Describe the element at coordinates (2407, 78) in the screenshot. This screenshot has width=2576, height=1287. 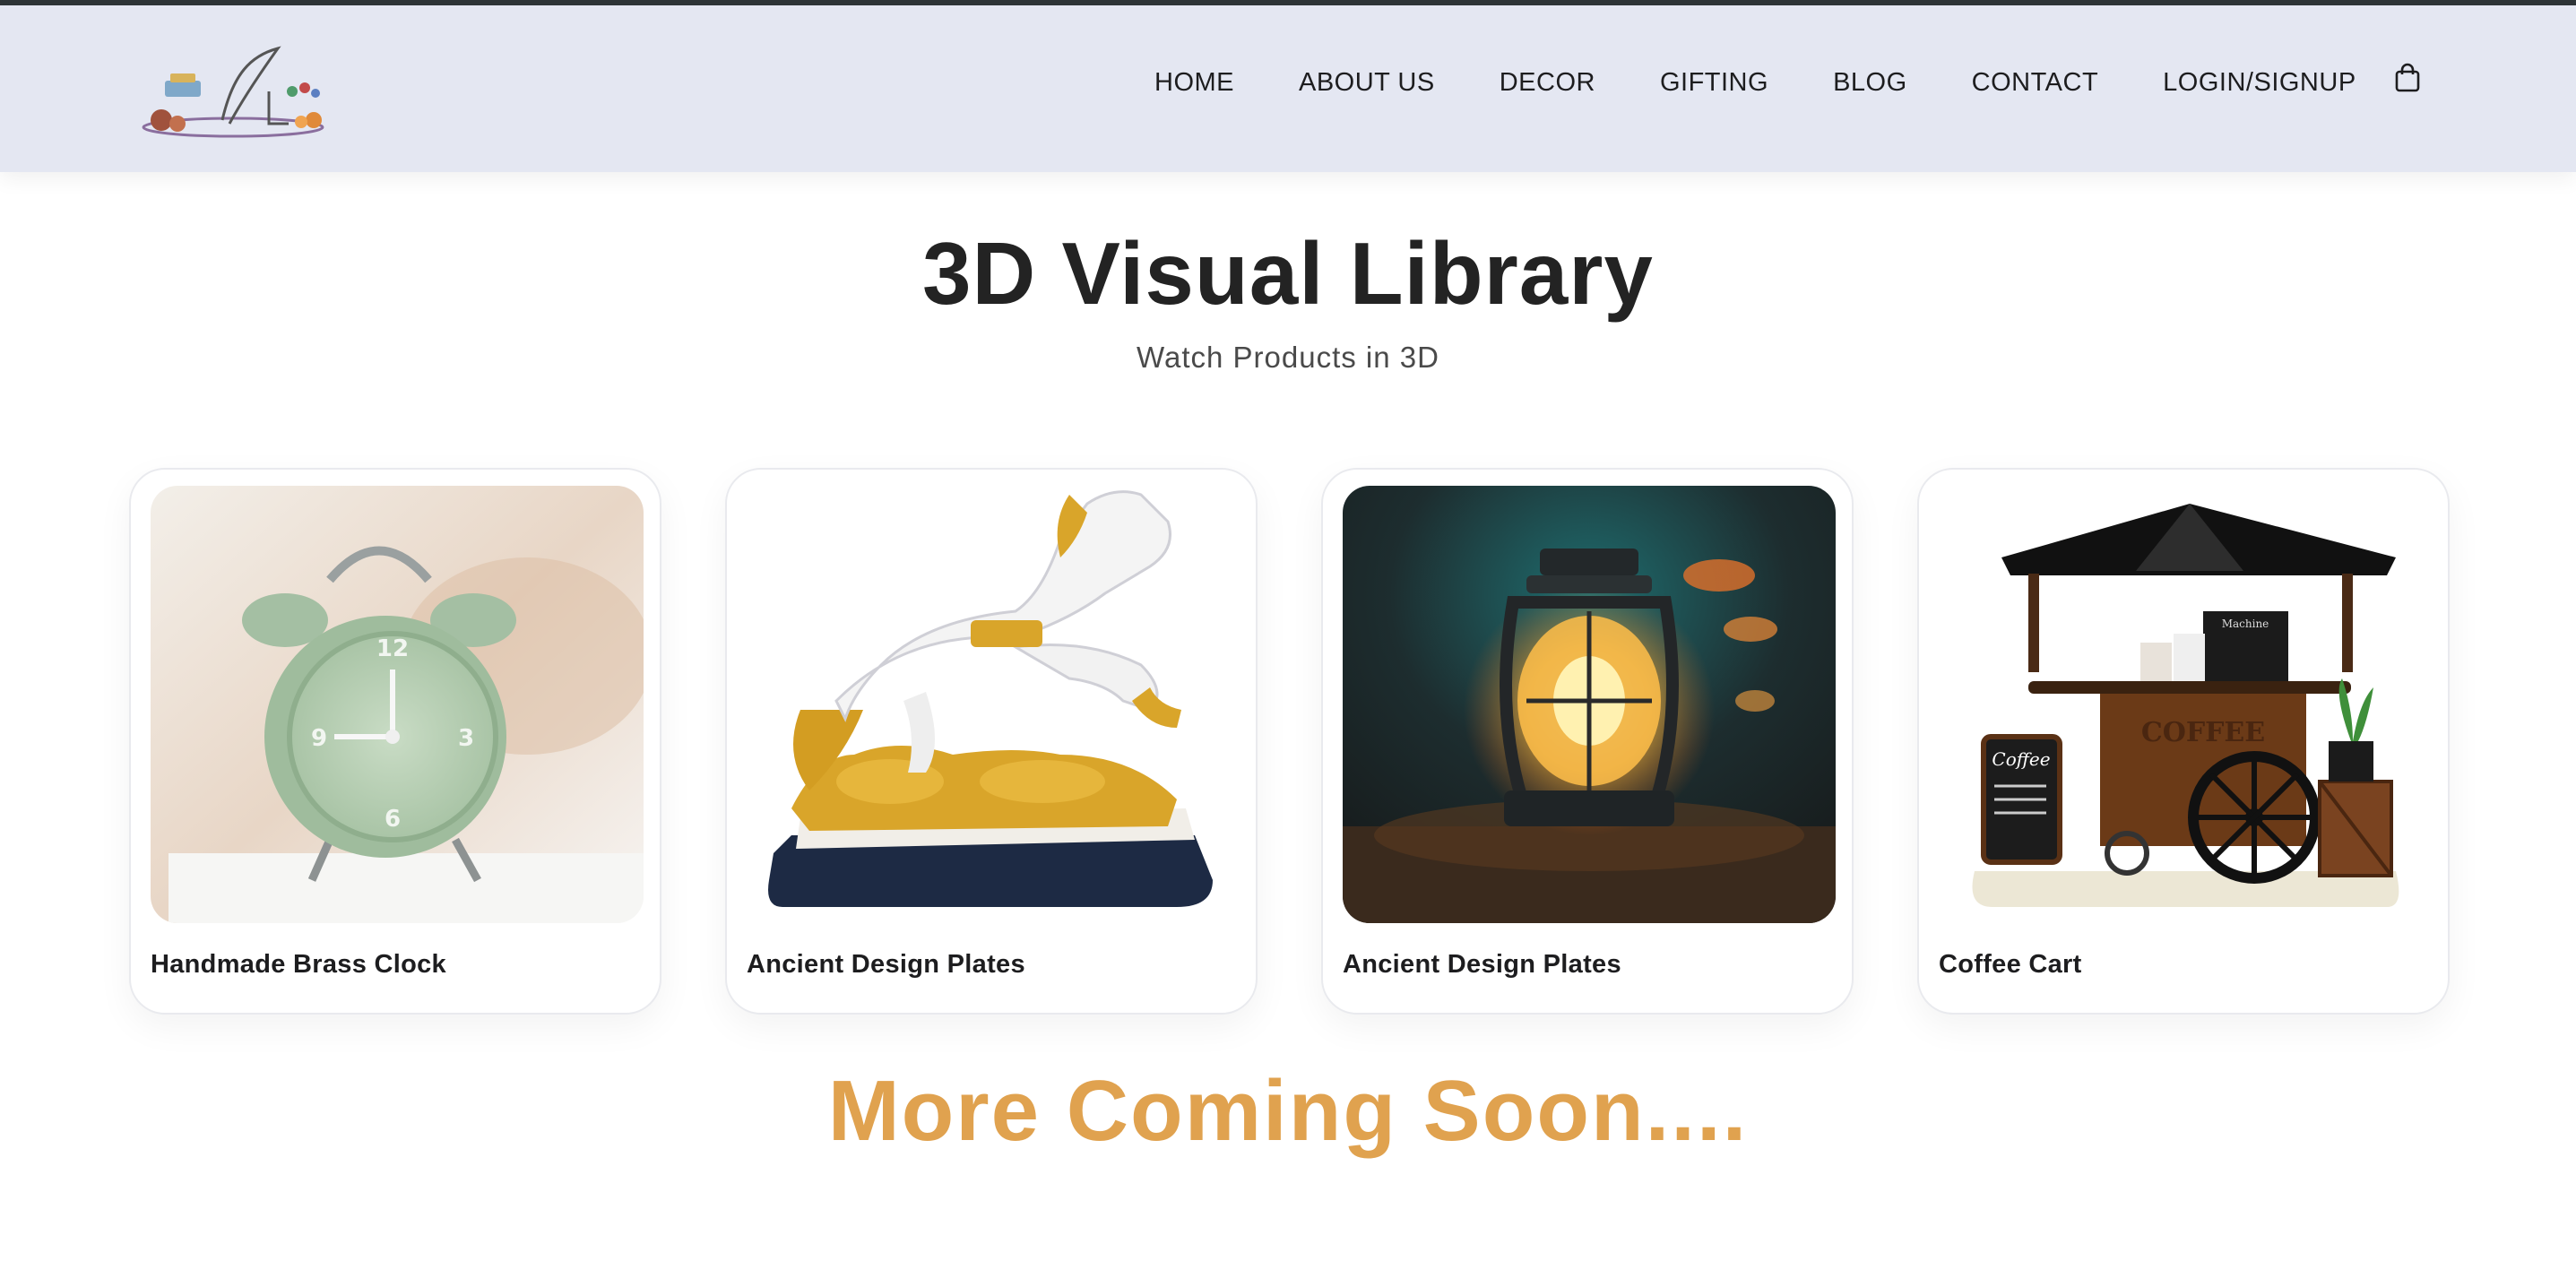
I see `shopping-bag-icon` at that location.